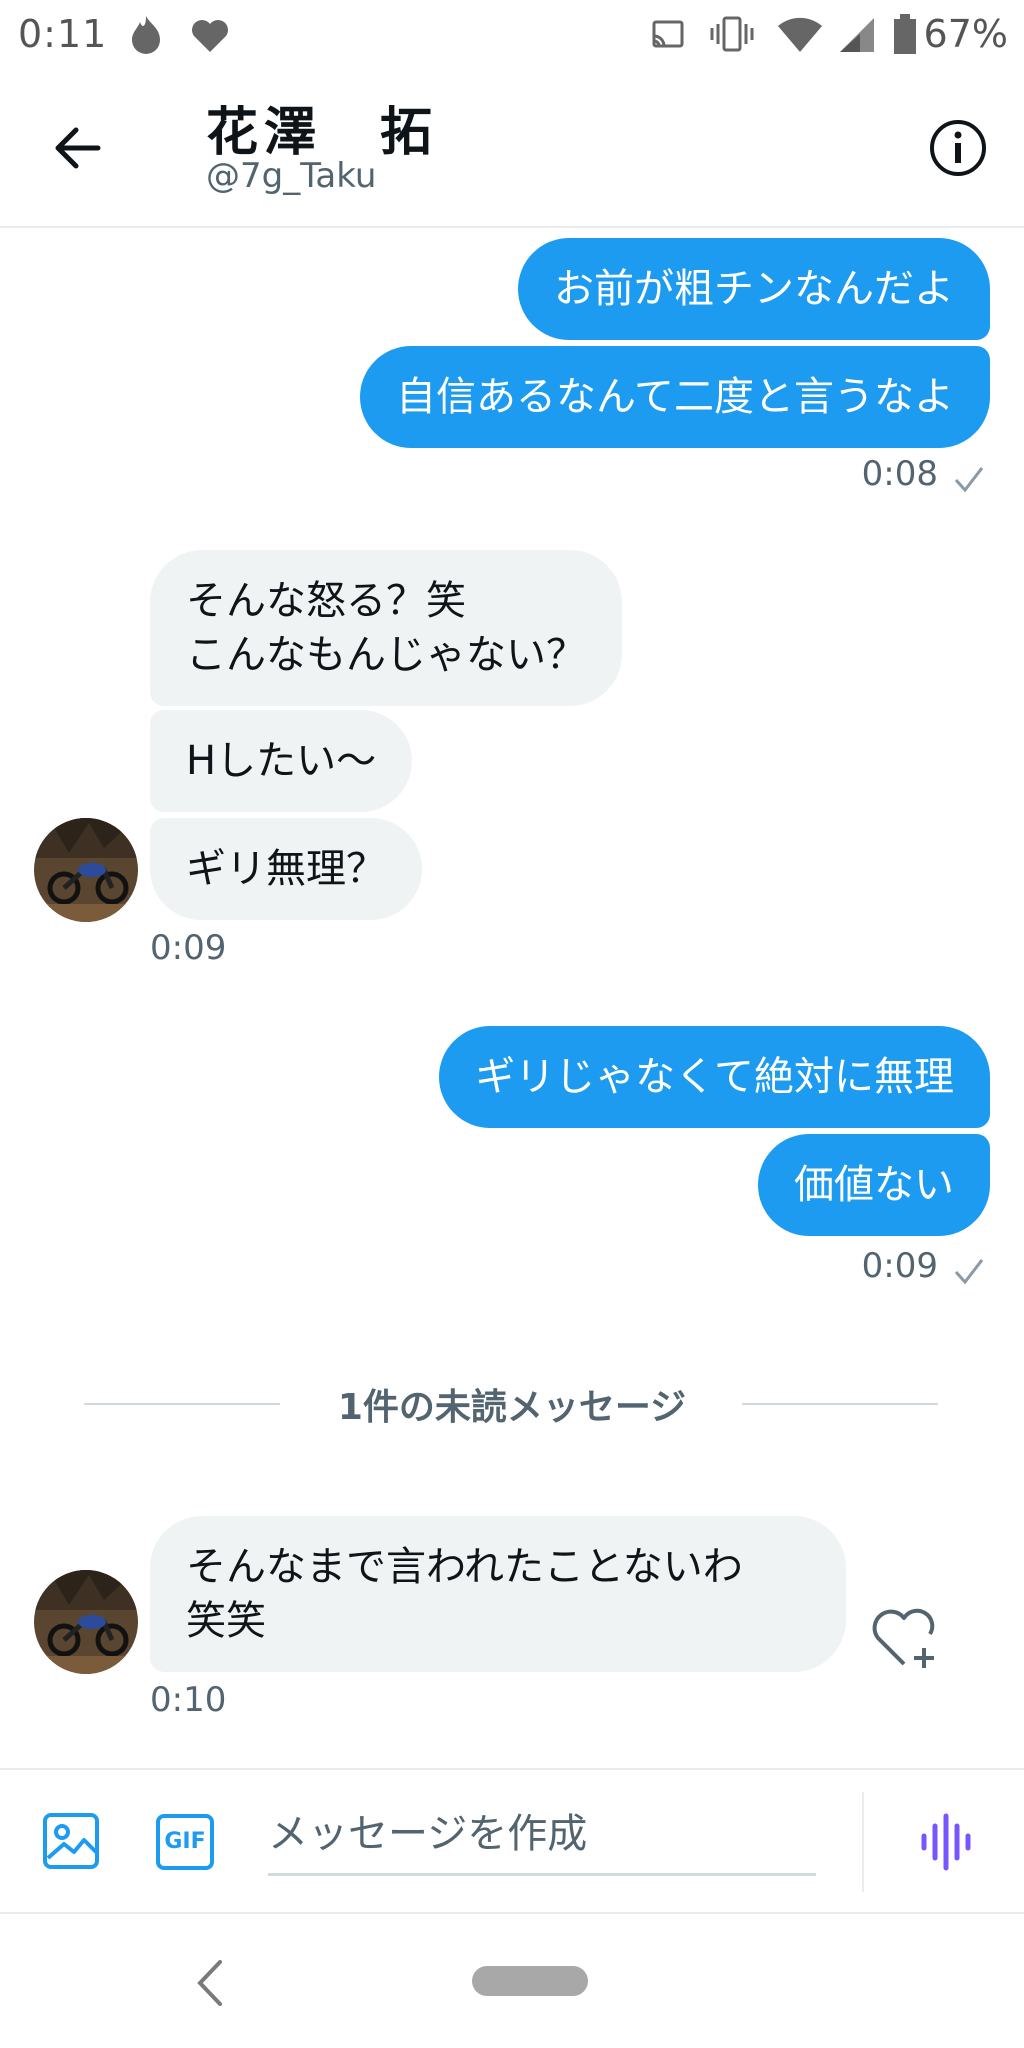  Describe the element at coordinates (146, 35) in the screenshot. I see `flame-icon` at that location.